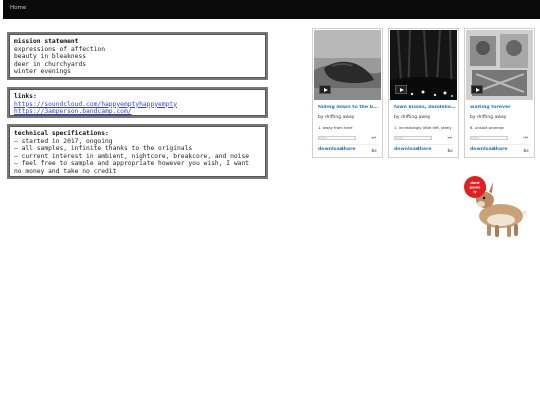  Describe the element at coordinates (496, 207) in the screenshot. I see `deer-plush-sticker-image: dont panic ly` at that location.